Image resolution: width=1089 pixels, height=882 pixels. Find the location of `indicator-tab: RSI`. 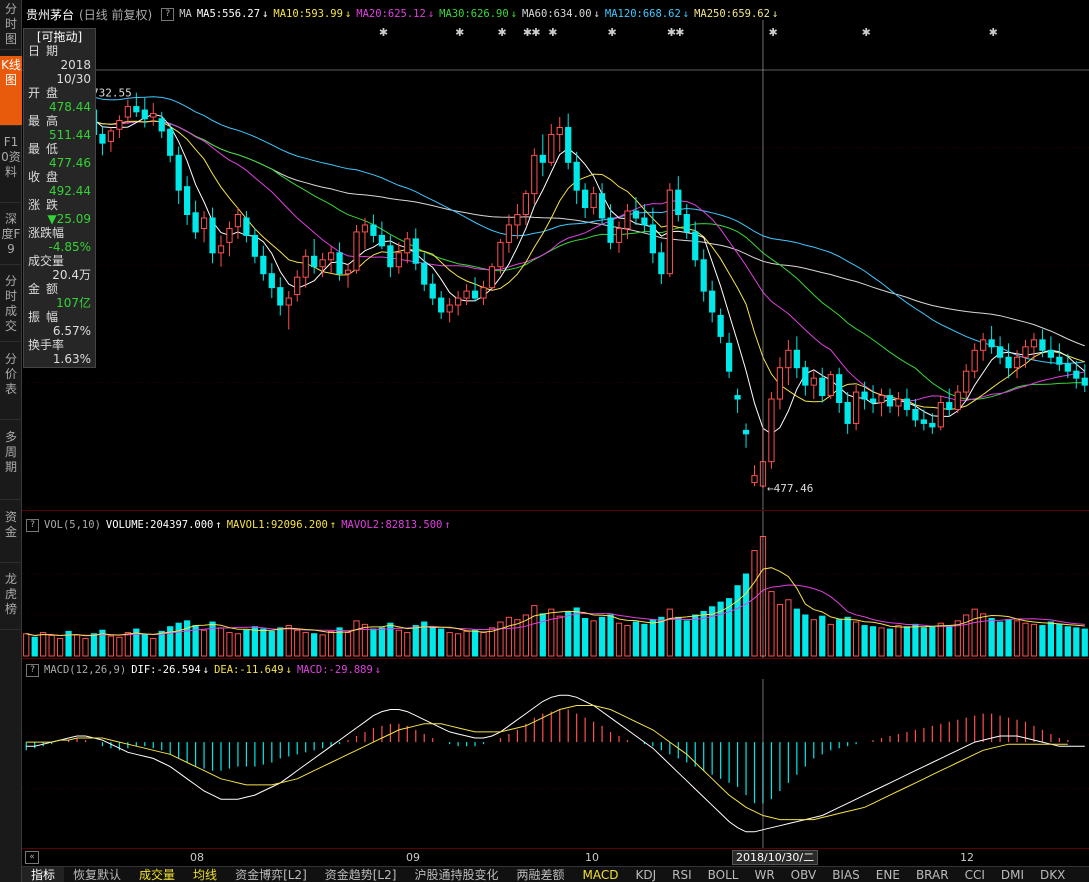

indicator-tab: RSI is located at coordinates (682, 874).